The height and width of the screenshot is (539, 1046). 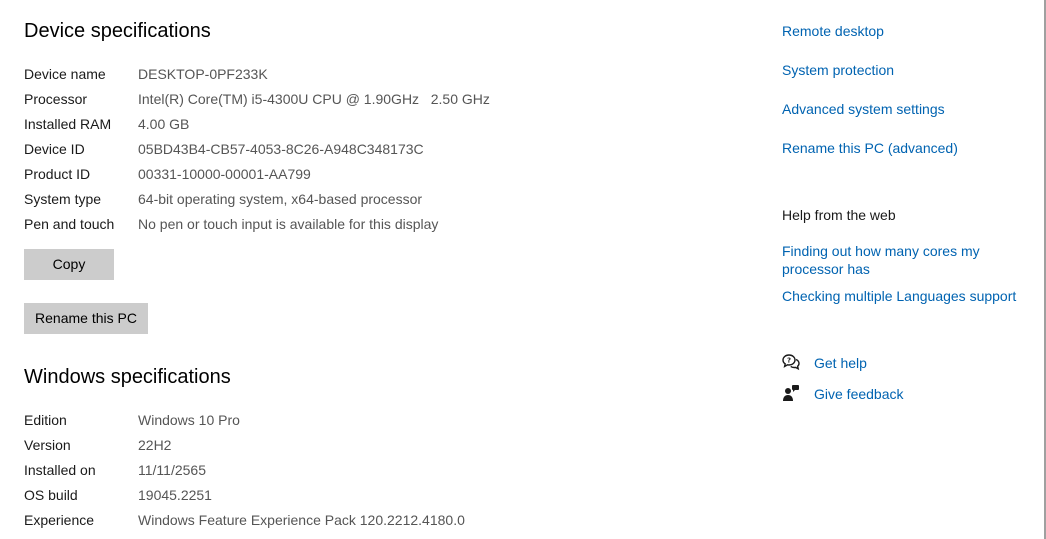 I want to click on rename-pc-button: Rename this PC, so click(x=86, y=318).